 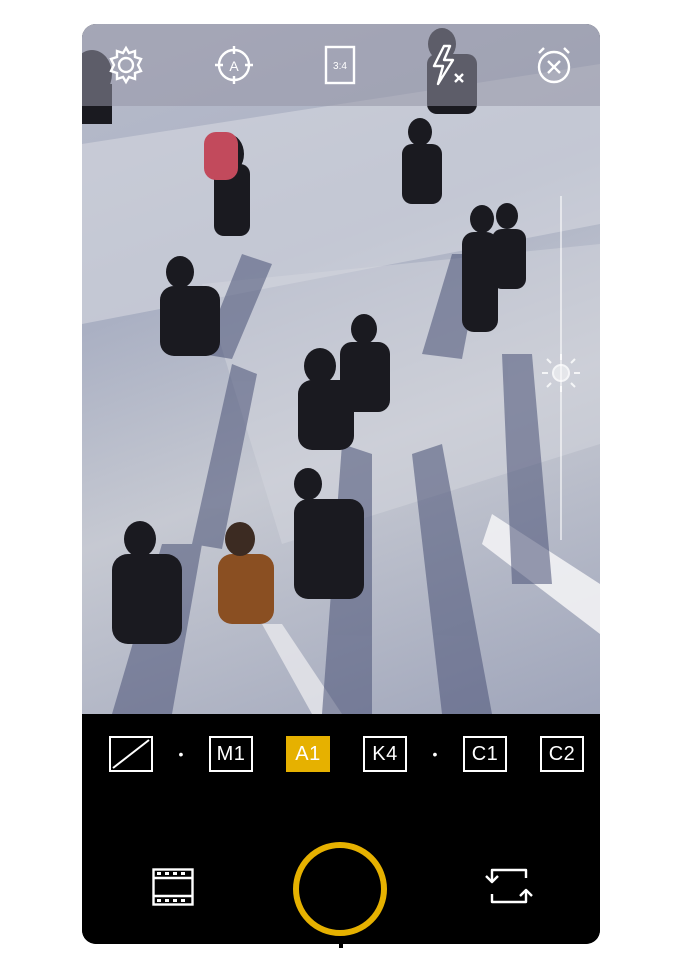 I want to click on shutter-button, so click(x=340, y=889).